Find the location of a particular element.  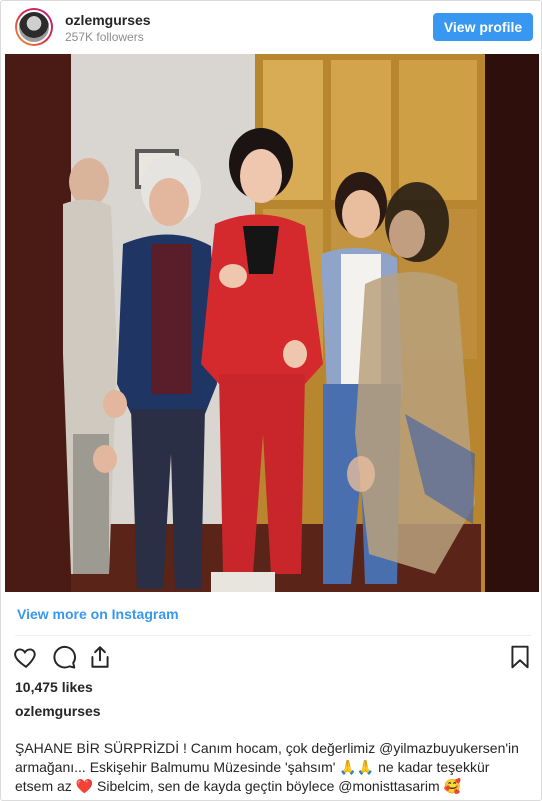

like-button is located at coordinates (27, 658).